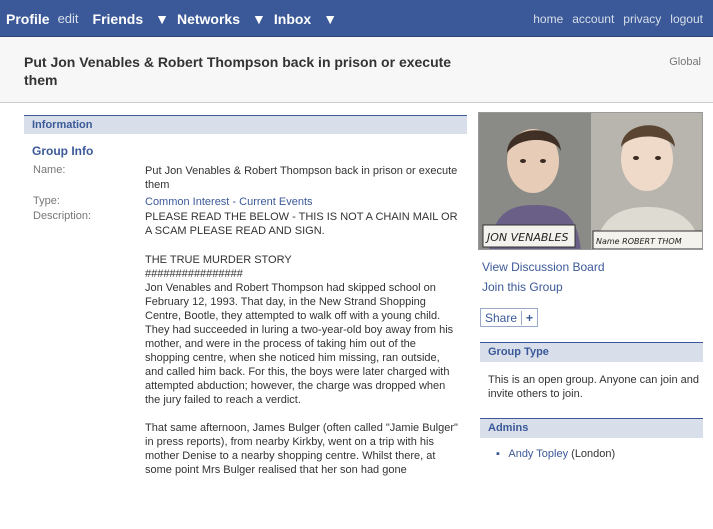 The height and width of the screenshot is (529, 713). What do you see at coordinates (218, 260) in the screenshot?
I see `story-heading: THE TRUE MURDER STORY` at bounding box center [218, 260].